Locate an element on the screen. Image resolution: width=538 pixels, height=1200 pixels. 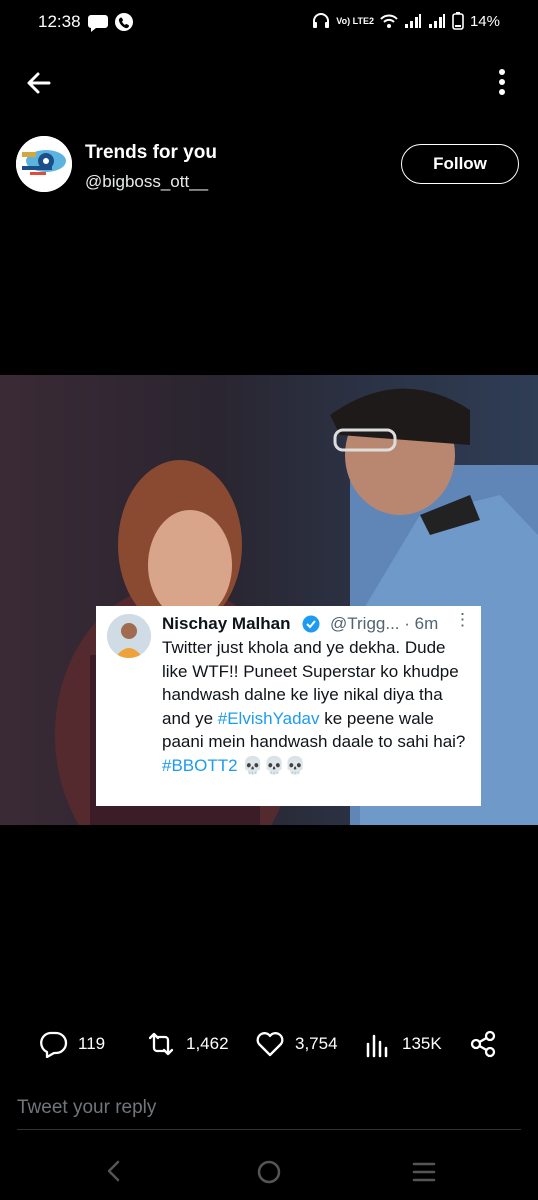
system-icons: Vo) LTE2 14% is located at coordinates (406, 21).